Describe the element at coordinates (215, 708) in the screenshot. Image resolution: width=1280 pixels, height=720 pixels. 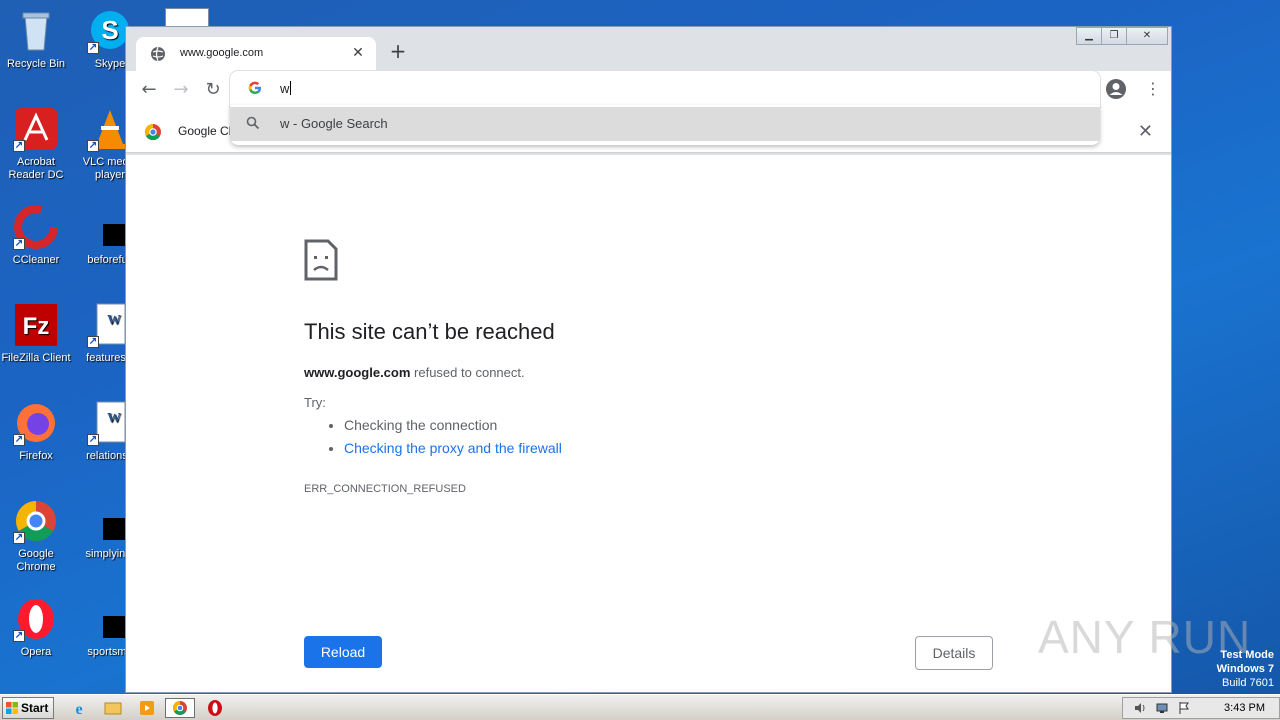
I see `opera-taskbar-icon` at that location.